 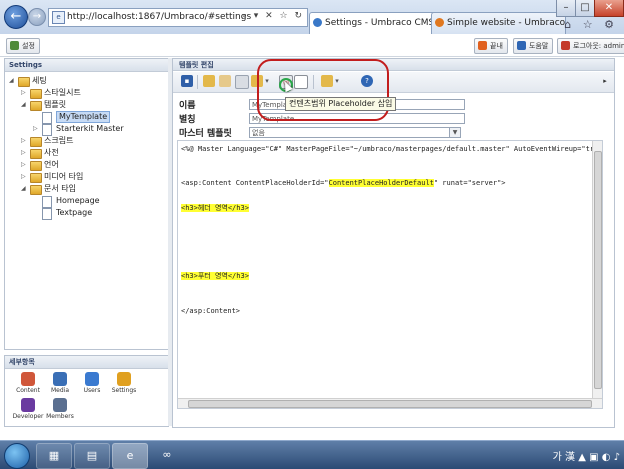 What do you see at coordinates (215, 208) in the screenshot?
I see `code-line: <h3>헤더 영역</h3>` at bounding box center [215, 208].